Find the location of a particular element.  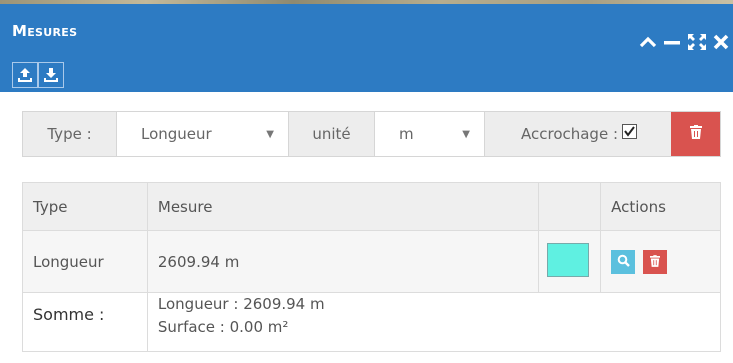

download-icon is located at coordinates (51, 75).